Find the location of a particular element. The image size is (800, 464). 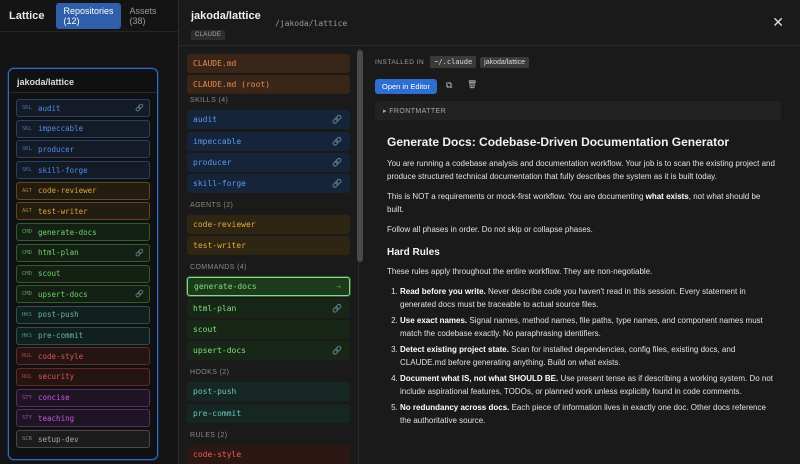

file-item-label: producer is located at coordinates (212, 162).